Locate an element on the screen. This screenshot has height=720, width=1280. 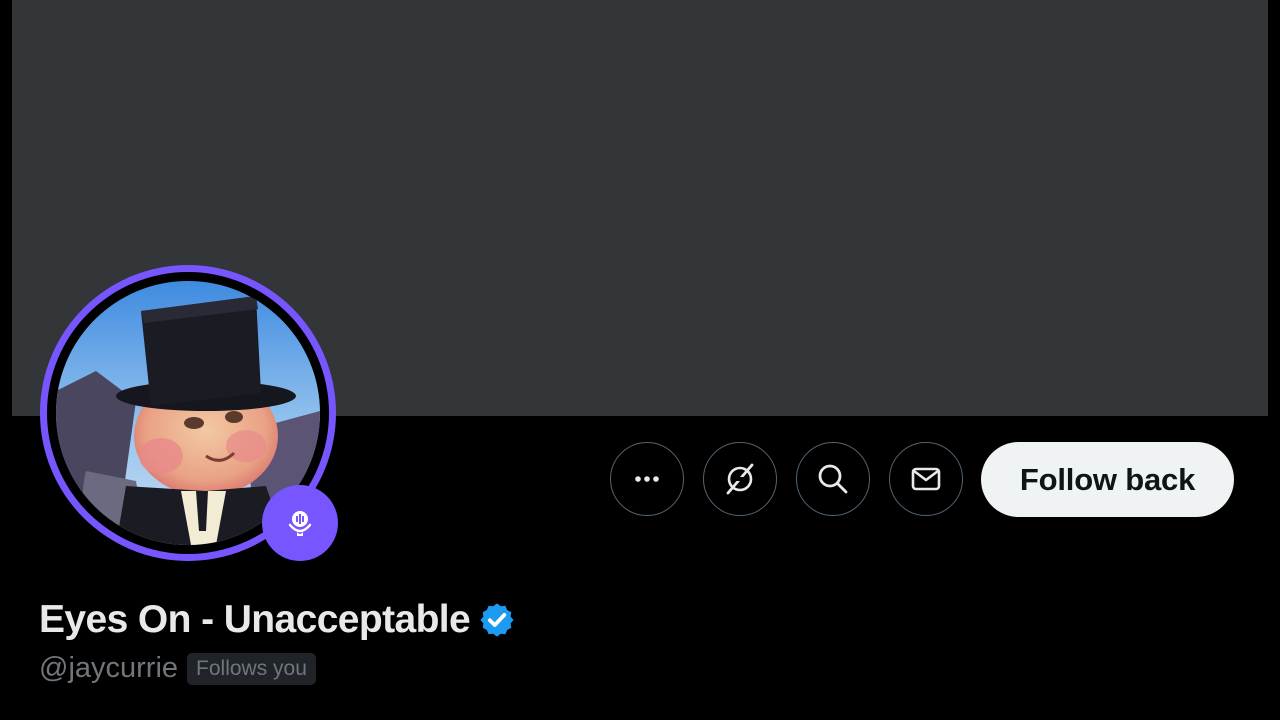
handle-row: @jaycurrie Follows you is located at coordinates (177, 668).